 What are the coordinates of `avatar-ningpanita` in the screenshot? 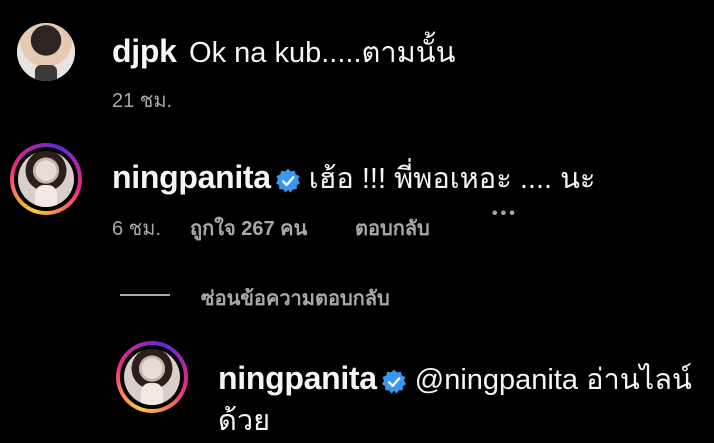 It's located at (46, 179).